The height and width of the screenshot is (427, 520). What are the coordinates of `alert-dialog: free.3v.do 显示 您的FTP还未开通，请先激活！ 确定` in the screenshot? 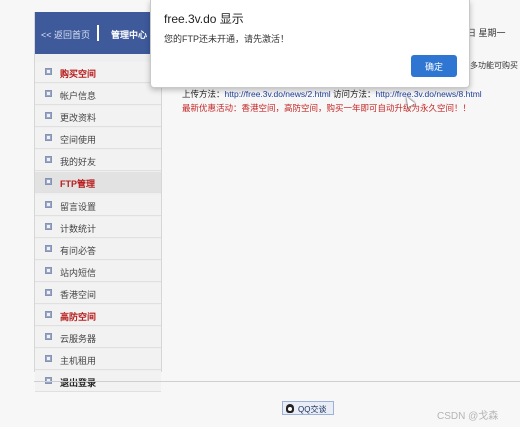 It's located at (310, 44).